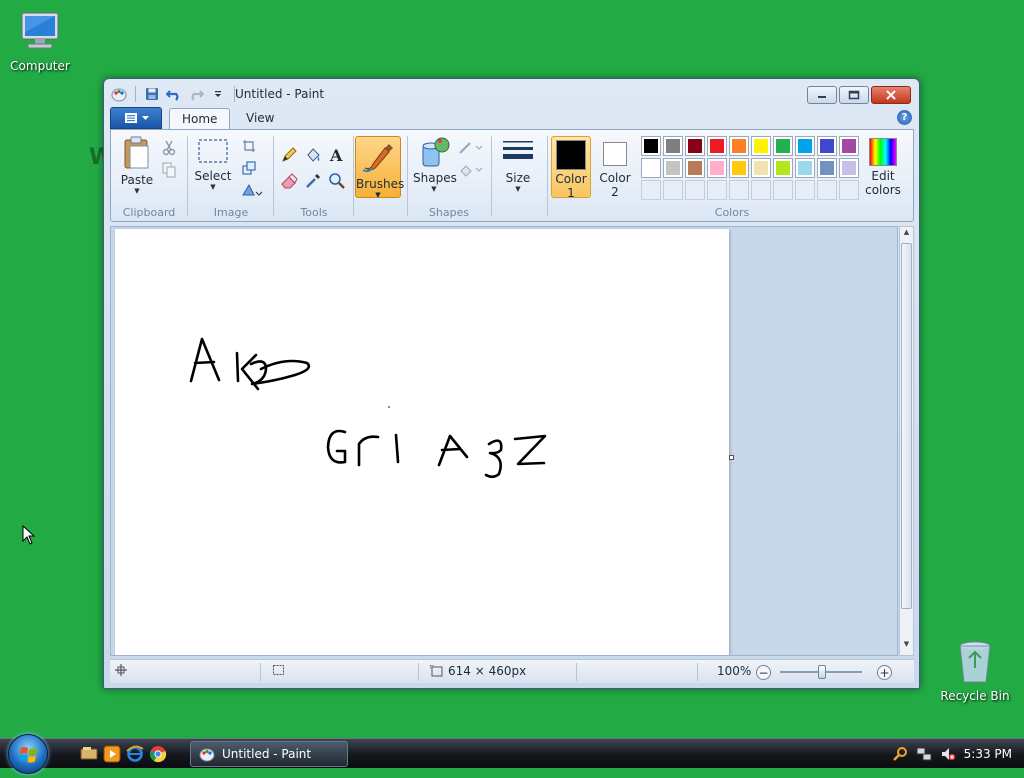 The image size is (1024, 778). What do you see at coordinates (906, 235) in the screenshot?
I see `scroll-up-arrow-icon: ▲` at bounding box center [906, 235].